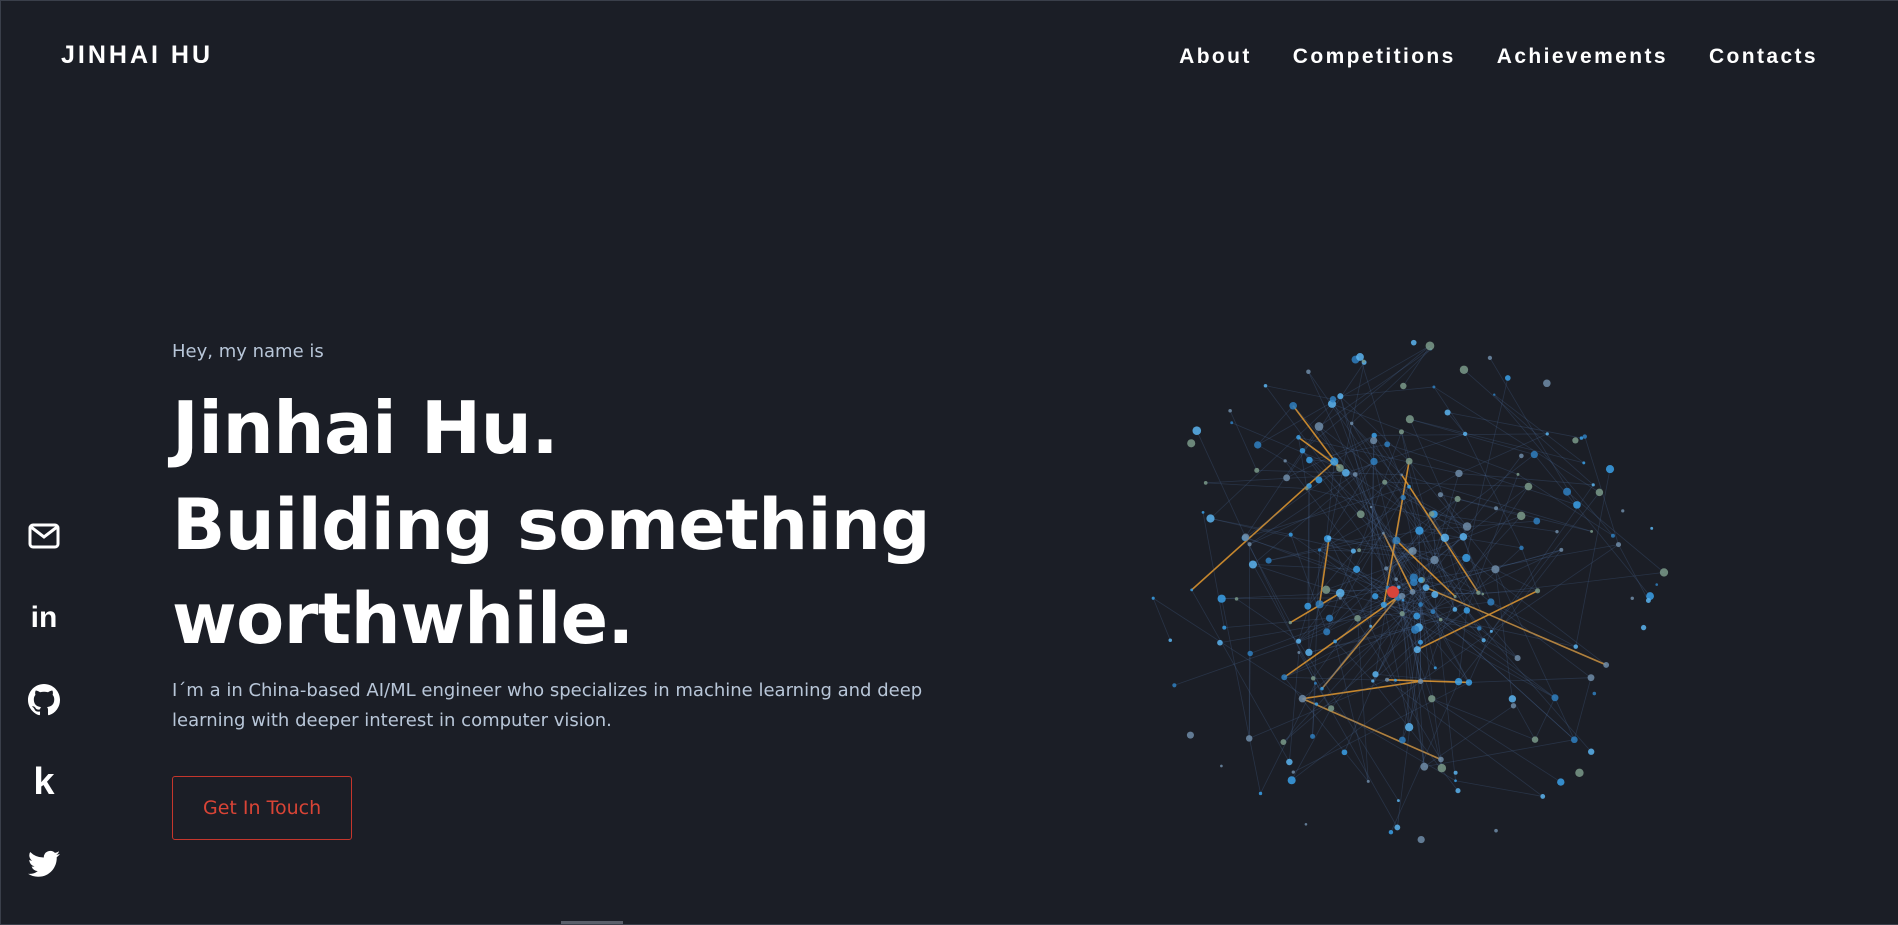 The height and width of the screenshot is (925, 1898). What do you see at coordinates (1374, 57) in the screenshot?
I see `nav-competitions: Competitions` at bounding box center [1374, 57].